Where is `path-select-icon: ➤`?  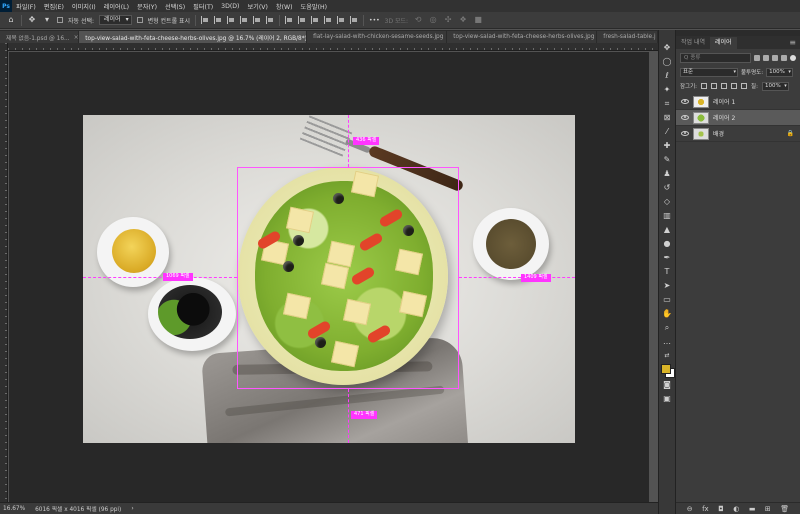
path-select-icon: ➤ is located at coordinates (667, 285).